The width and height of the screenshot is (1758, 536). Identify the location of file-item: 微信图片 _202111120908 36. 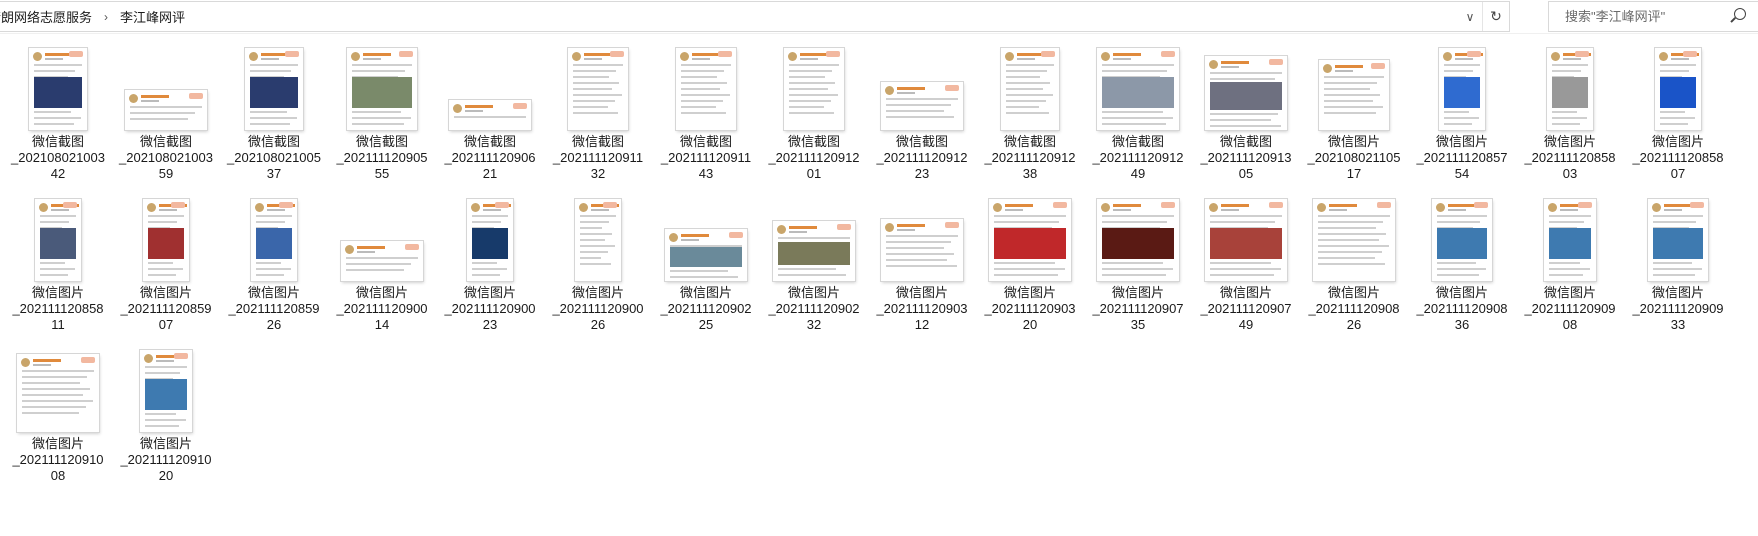
(1462, 266).